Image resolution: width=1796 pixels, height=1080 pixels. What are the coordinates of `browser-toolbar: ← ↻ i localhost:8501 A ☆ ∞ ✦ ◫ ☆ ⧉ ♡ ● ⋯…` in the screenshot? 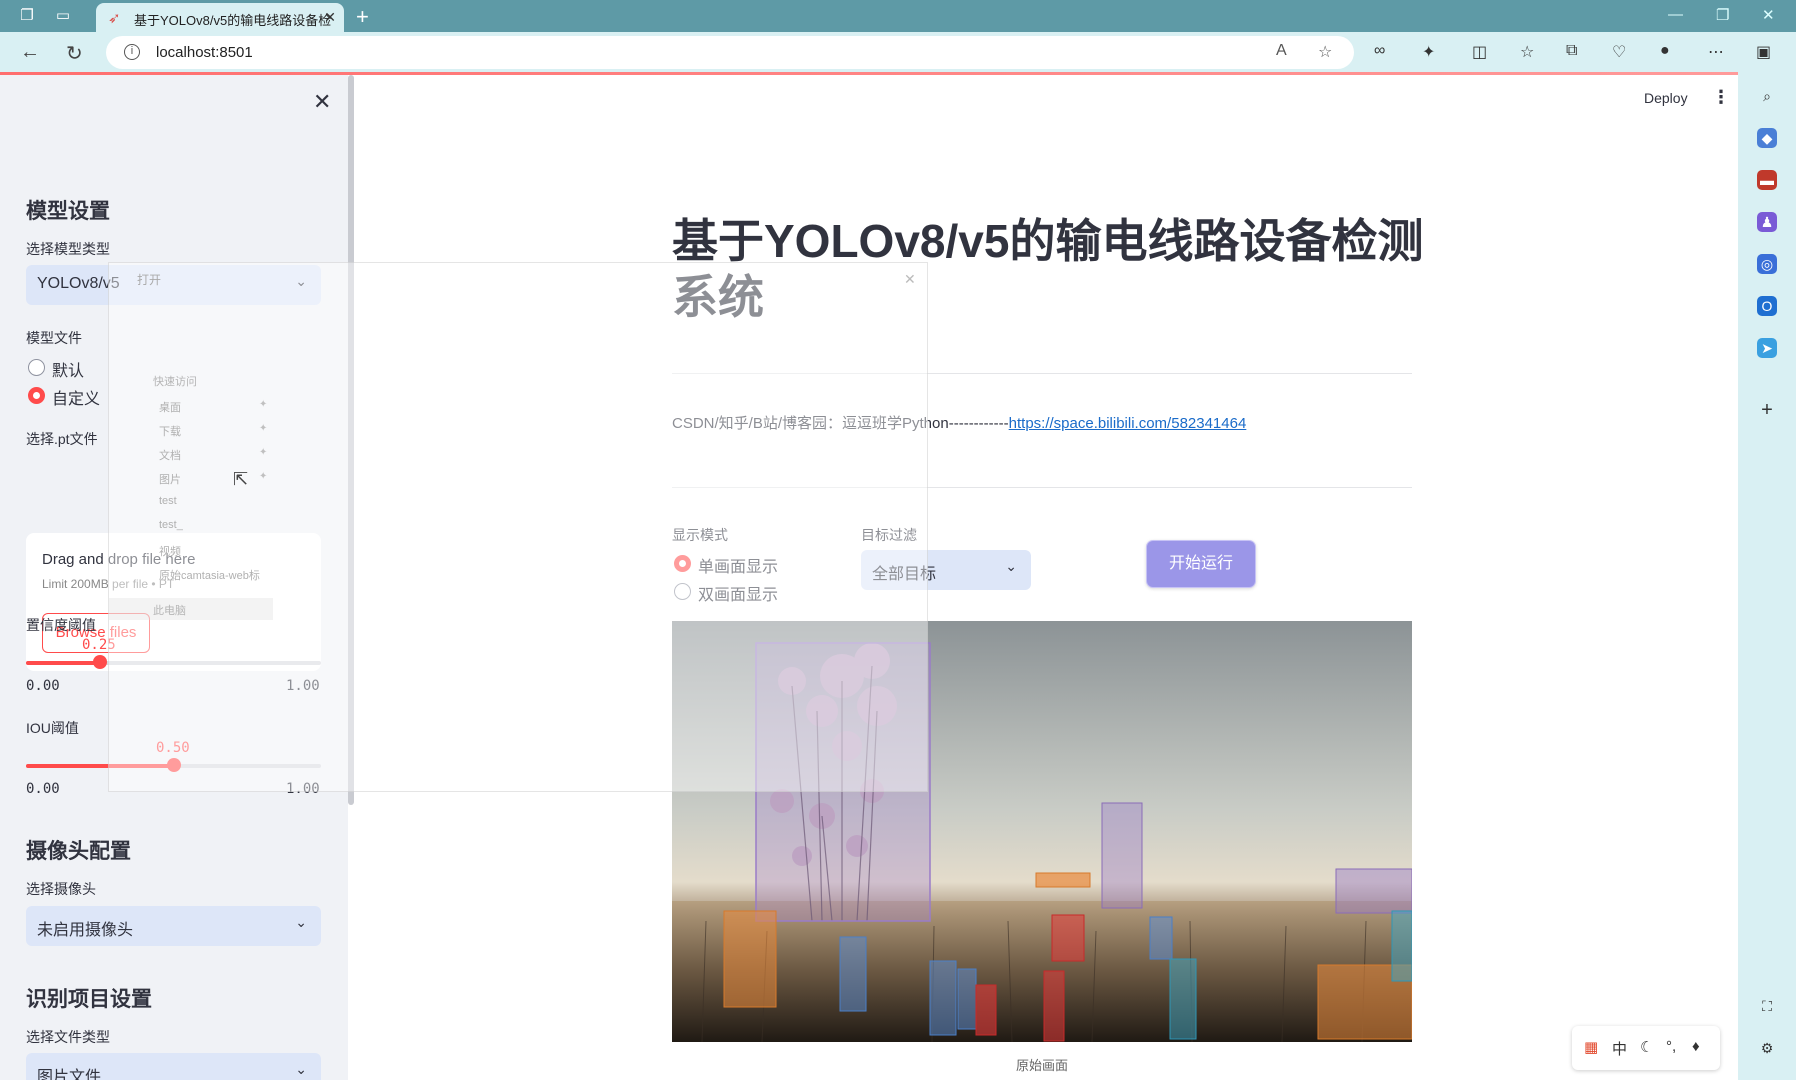 It's located at (898, 53).